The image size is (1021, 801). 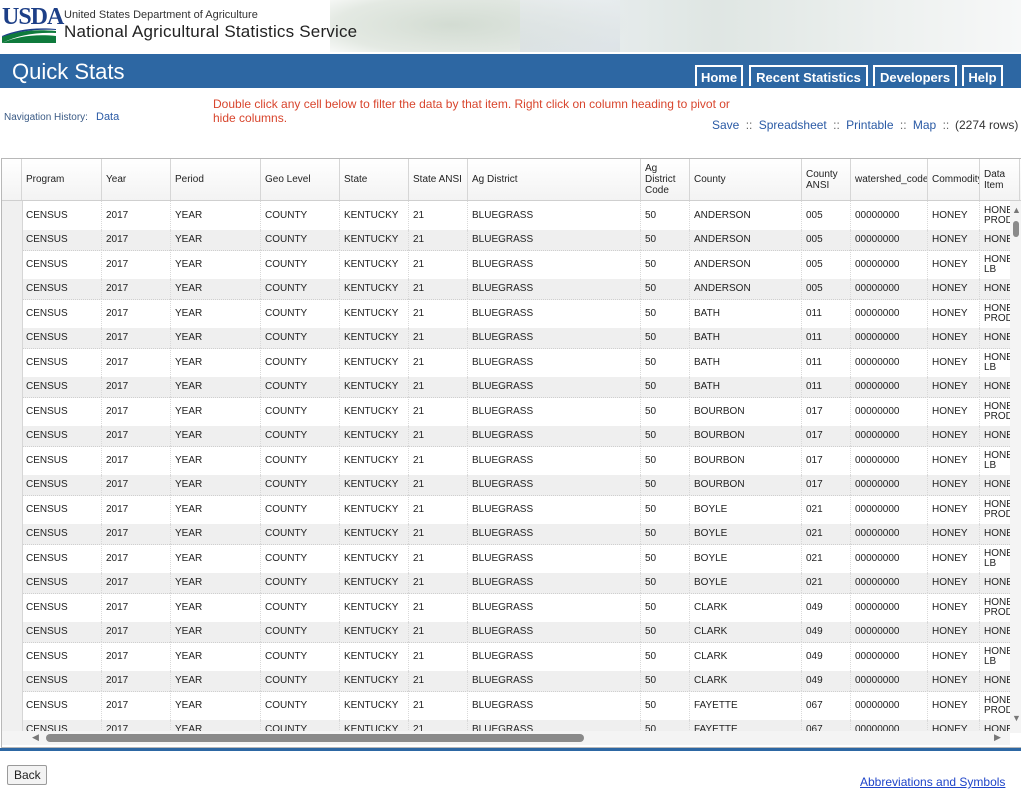 I want to click on table-cell: BOYLE, so click(x=746, y=509).